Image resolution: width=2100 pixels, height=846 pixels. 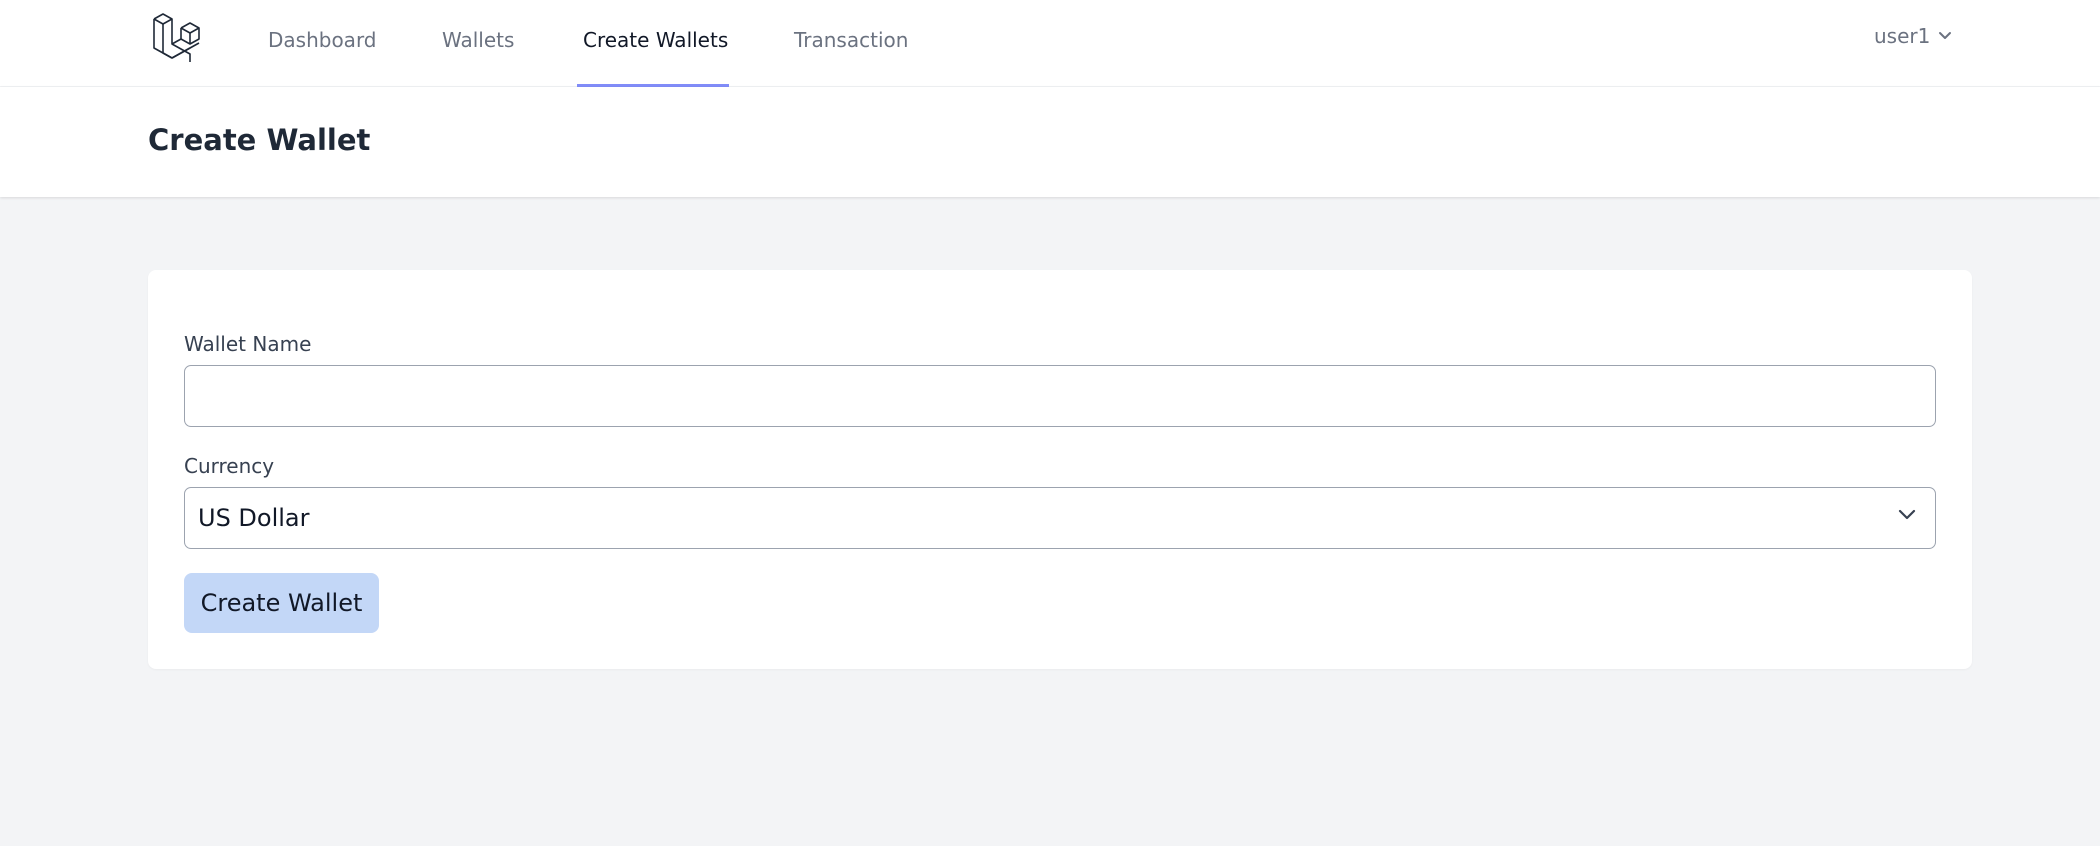 I want to click on nav-wallets-label: Wallets, so click(x=478, y=39).